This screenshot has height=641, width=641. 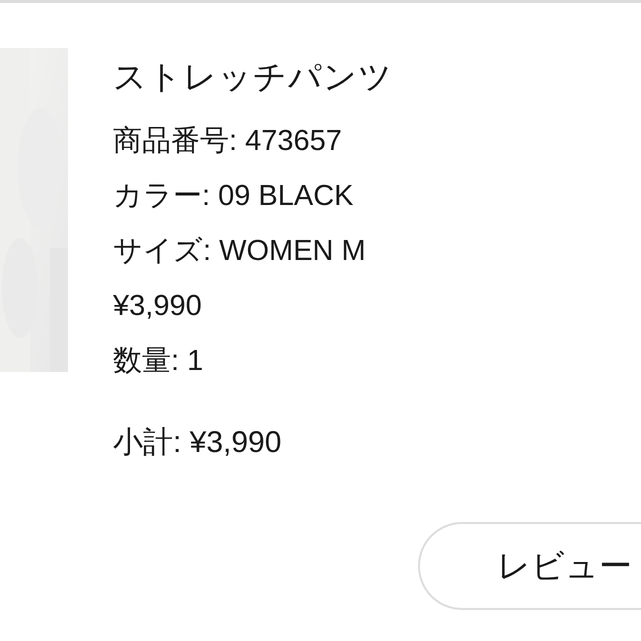 What do you see at coordinates (240, 251) in the screenshot?
I see `product-detail: サイズ: WOMEN M` at bounding box center [240, 251].